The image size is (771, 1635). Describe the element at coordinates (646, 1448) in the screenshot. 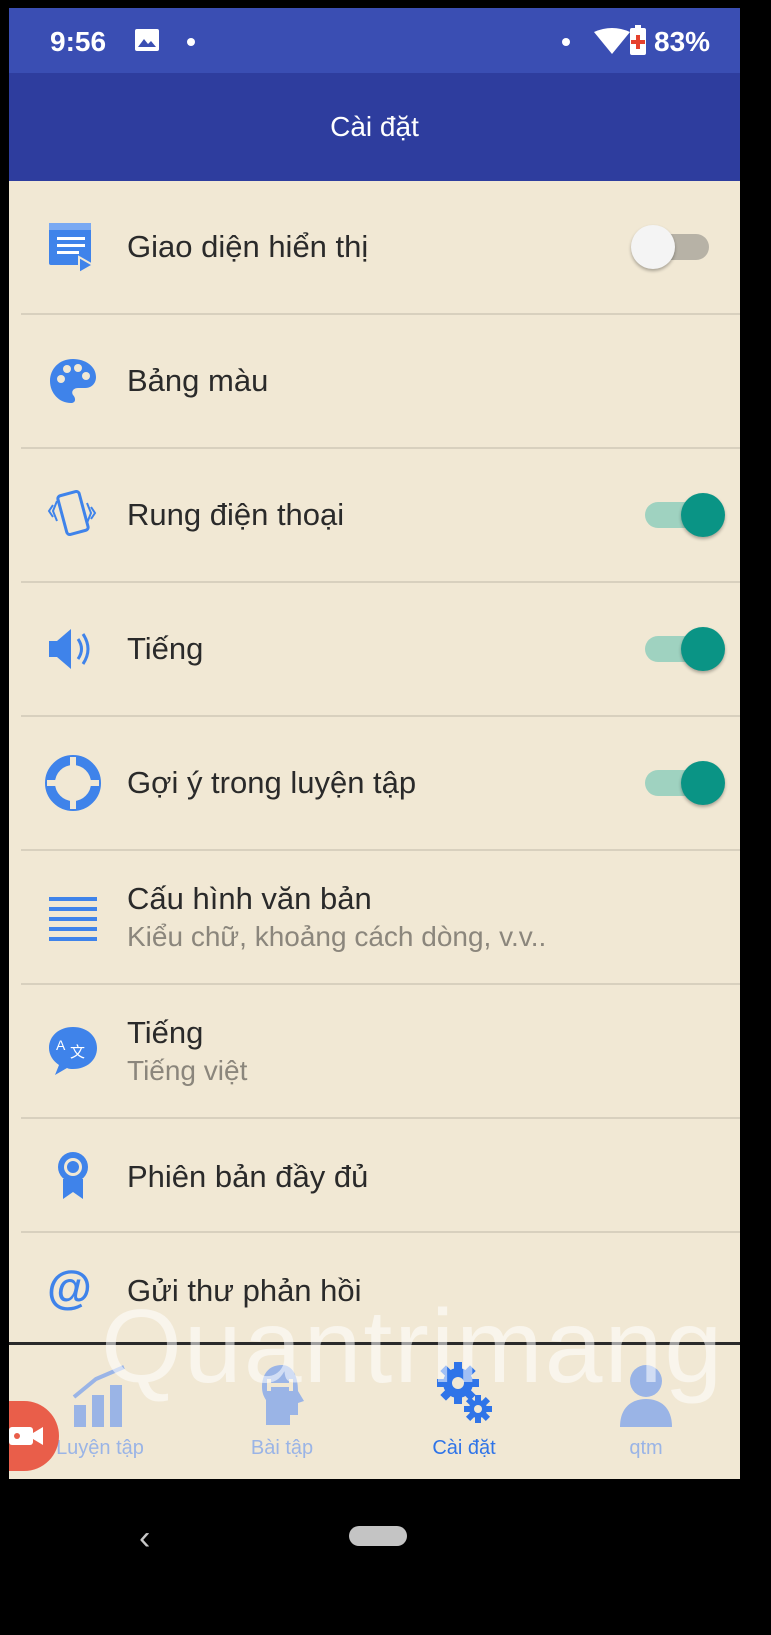

I see `nav-label: qtm` at that location.